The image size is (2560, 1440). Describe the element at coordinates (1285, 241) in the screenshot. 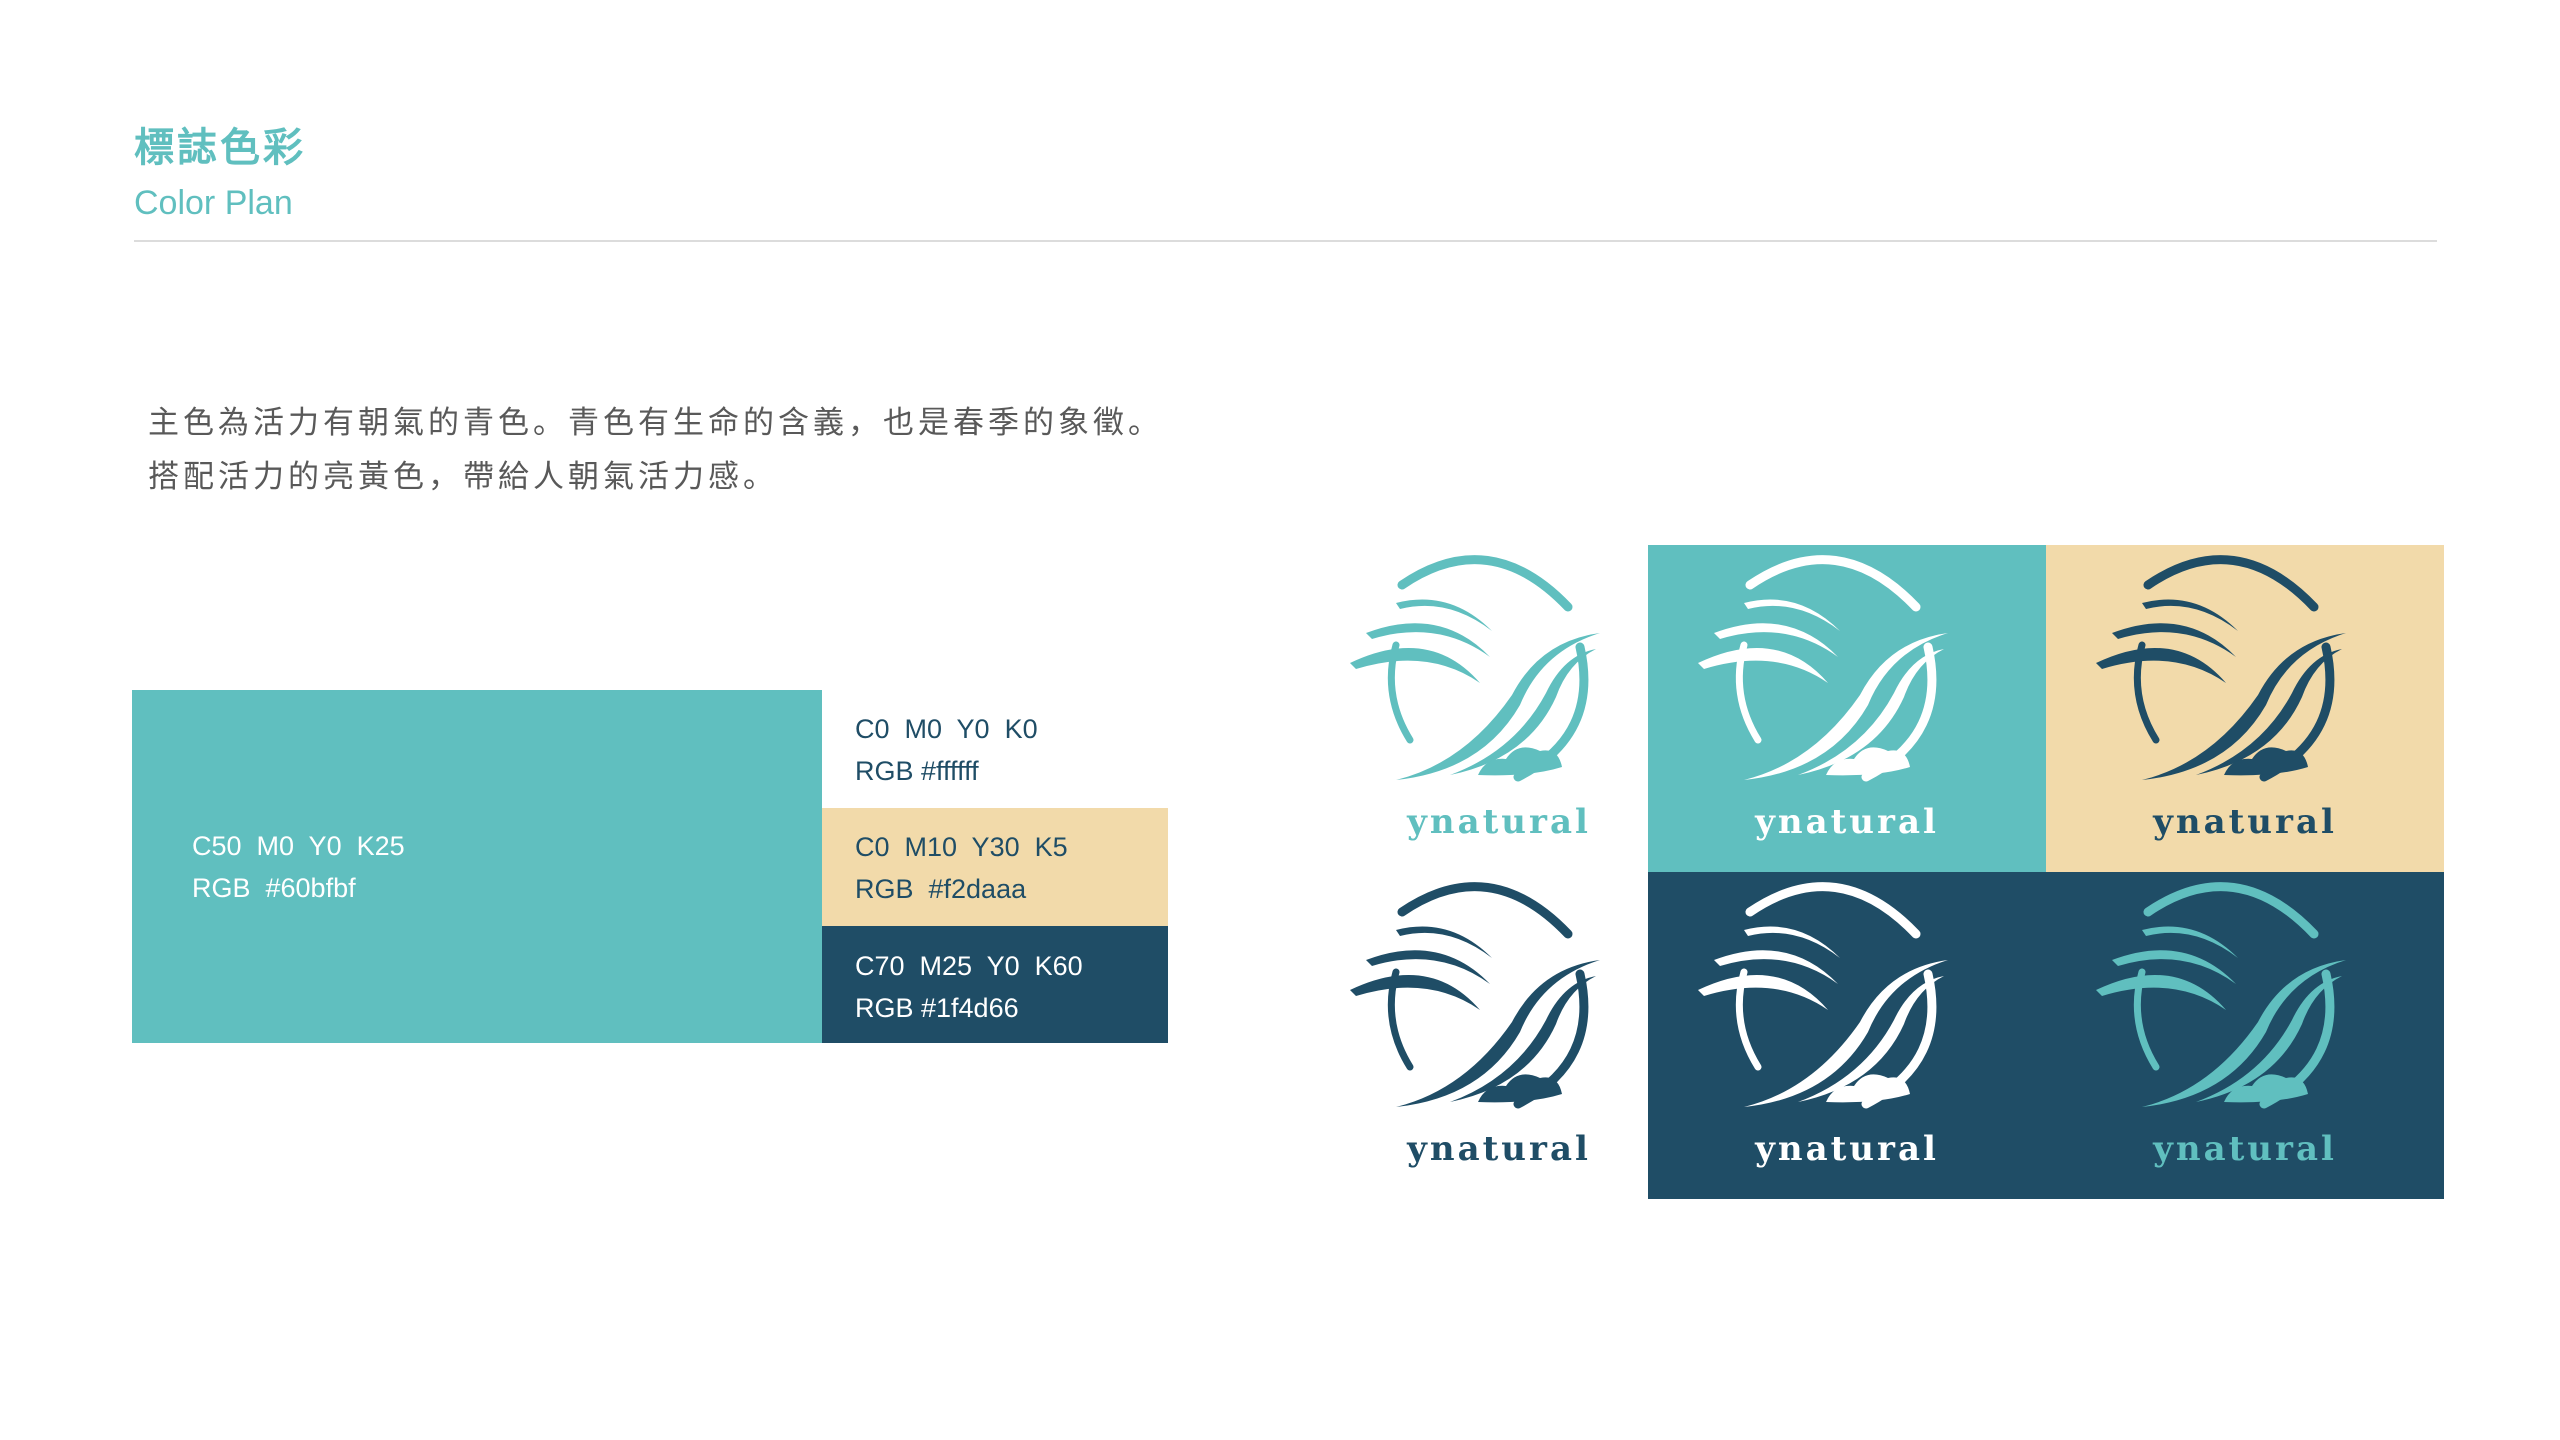

I see `header-divider` at that location.